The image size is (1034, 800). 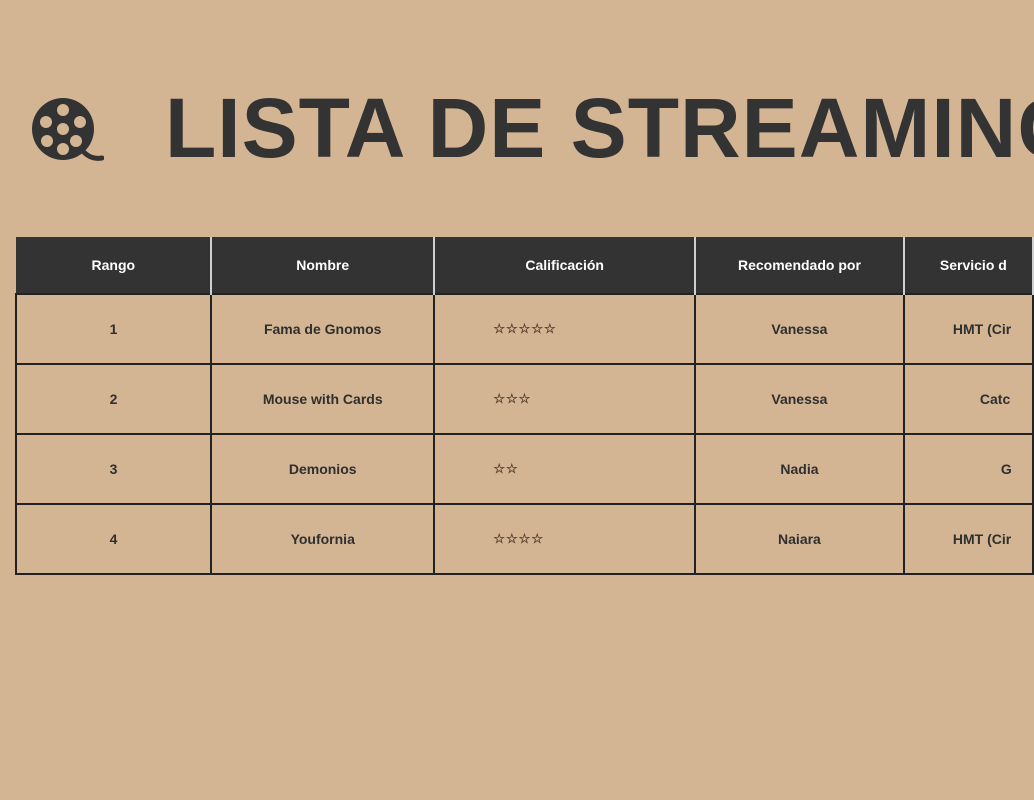 I want to click on column-header-rank: Rango, so click(x=114, y=265).